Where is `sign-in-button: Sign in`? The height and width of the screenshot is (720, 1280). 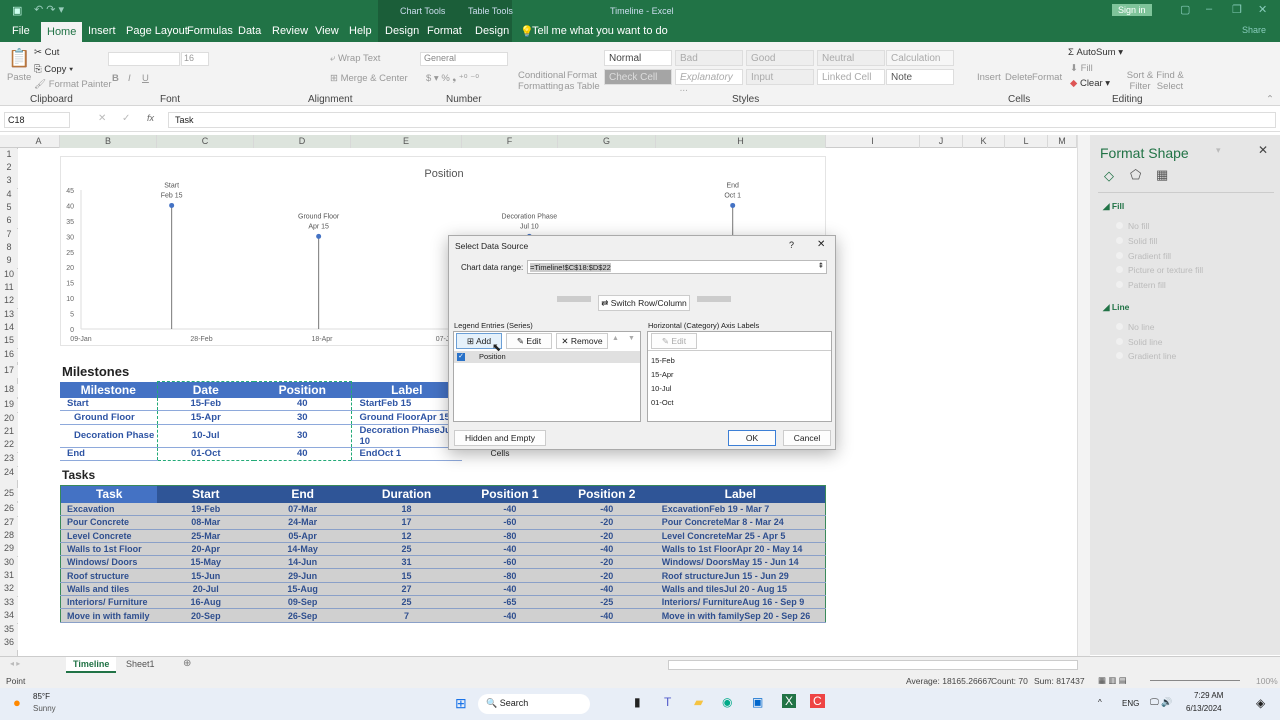 sign-in-button: Sign in is located at coordinates (1132, 10).